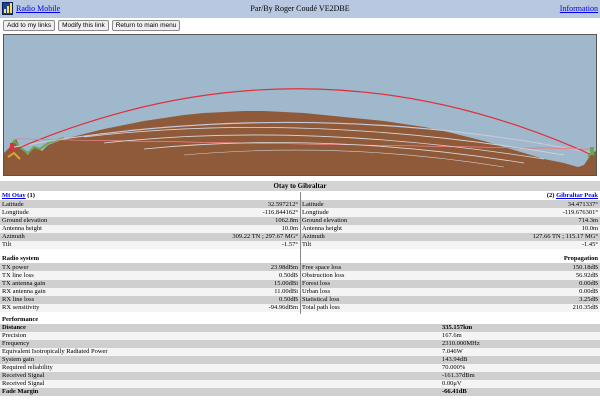 The width and height of the screenshot is (600, 404). Describe the element at coordinates (525, 308) in the screenshot. I see `propagation-row-value: 210.35dB` at that location.